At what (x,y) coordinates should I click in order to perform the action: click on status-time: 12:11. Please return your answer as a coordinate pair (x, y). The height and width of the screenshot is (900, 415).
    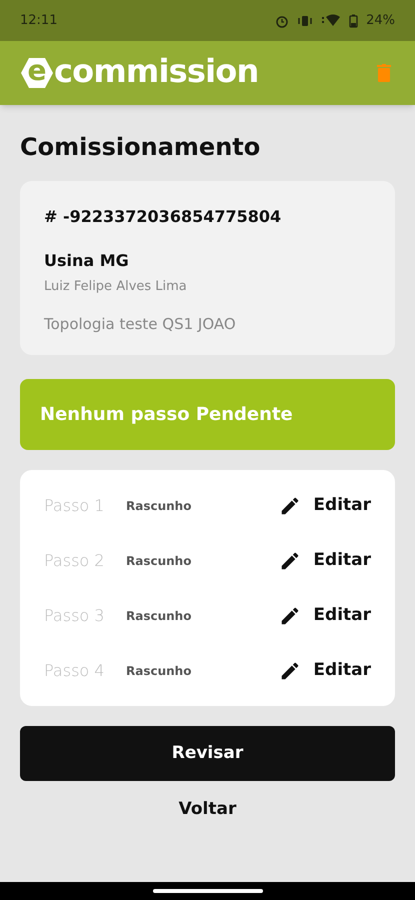
    Looking at the image, I should click on (39, 21).